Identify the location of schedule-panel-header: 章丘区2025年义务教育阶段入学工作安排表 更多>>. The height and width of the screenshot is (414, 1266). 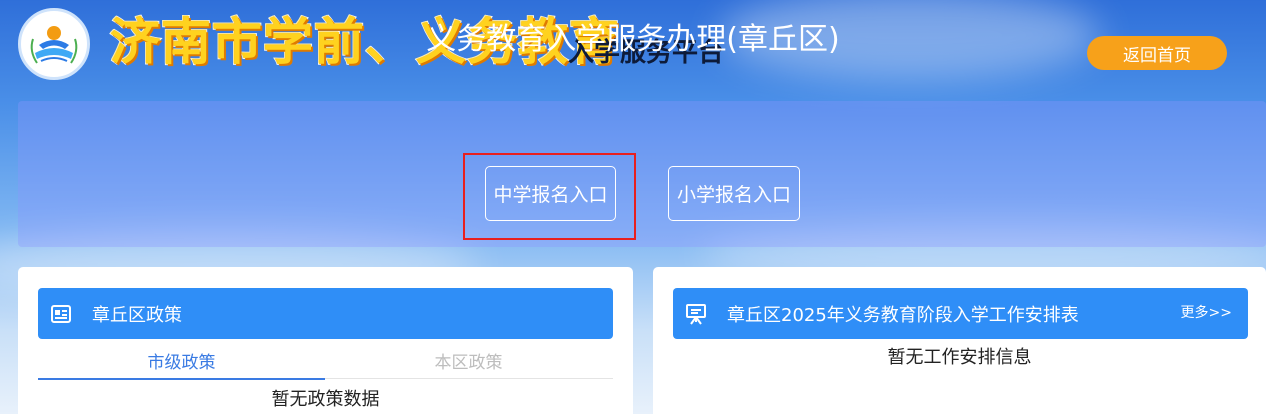
(960, 313).